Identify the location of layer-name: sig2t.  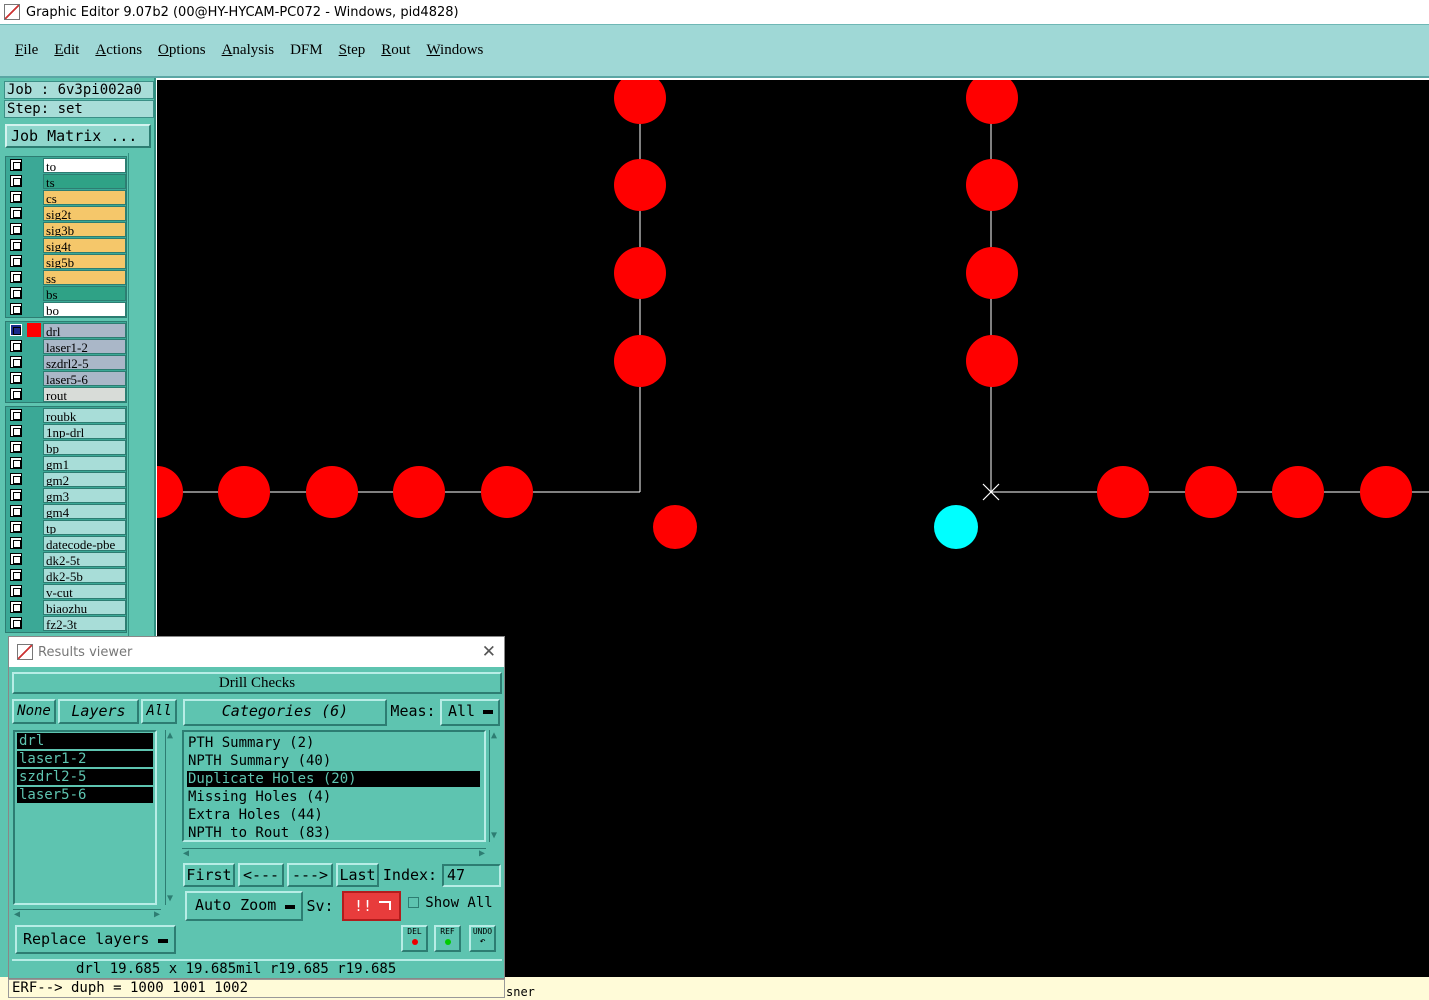
(84, 213).